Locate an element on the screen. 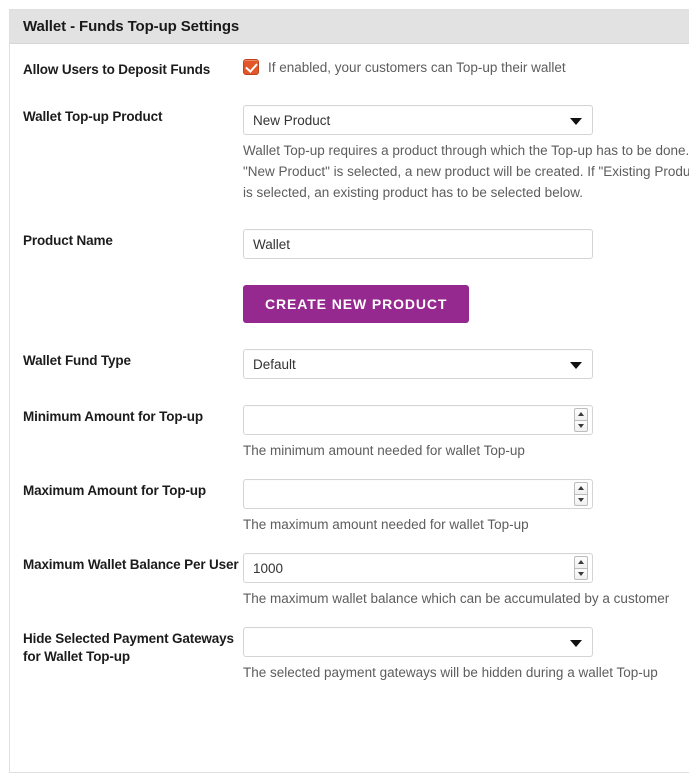 The width and height of the screenshot is (689, 773). topup-product-select: New Product is located at coordinates (418, 120).